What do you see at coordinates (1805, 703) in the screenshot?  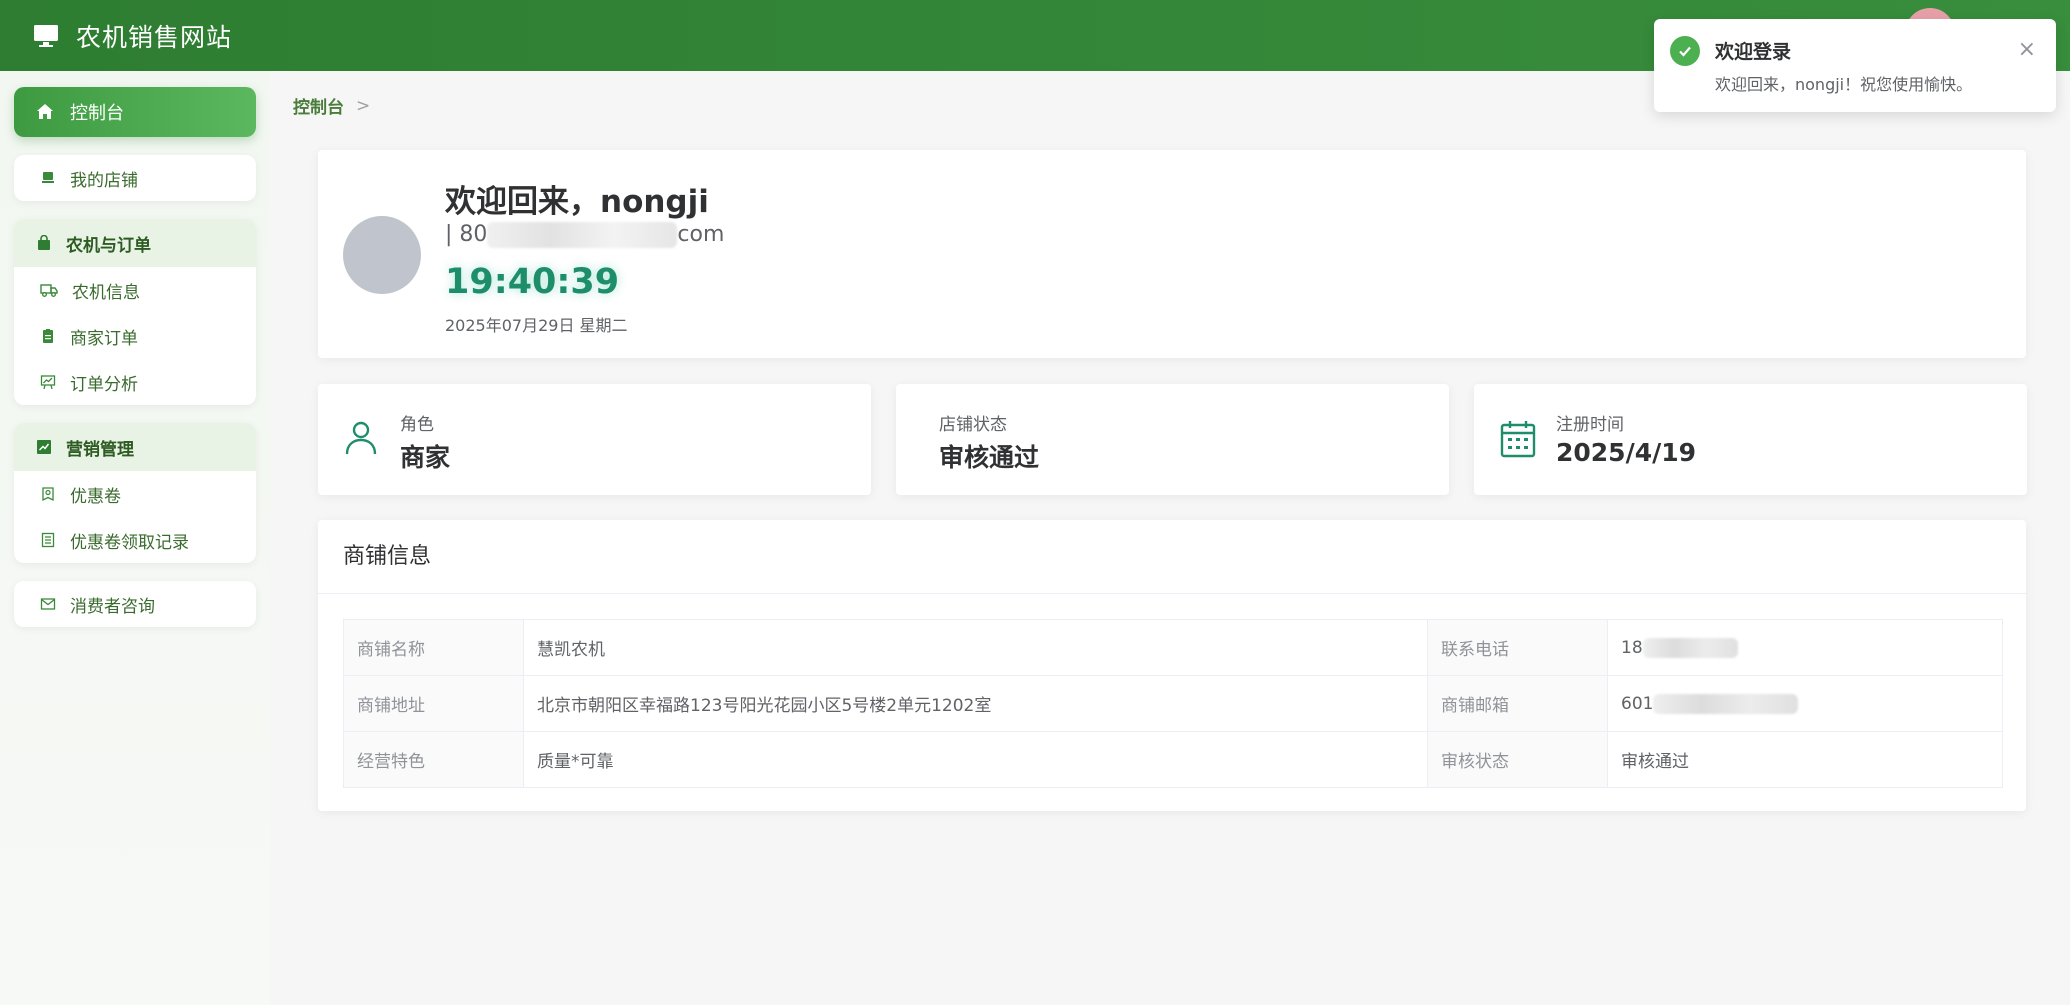 I see `field-value-email: 601` at bounding box center [1805, 703].